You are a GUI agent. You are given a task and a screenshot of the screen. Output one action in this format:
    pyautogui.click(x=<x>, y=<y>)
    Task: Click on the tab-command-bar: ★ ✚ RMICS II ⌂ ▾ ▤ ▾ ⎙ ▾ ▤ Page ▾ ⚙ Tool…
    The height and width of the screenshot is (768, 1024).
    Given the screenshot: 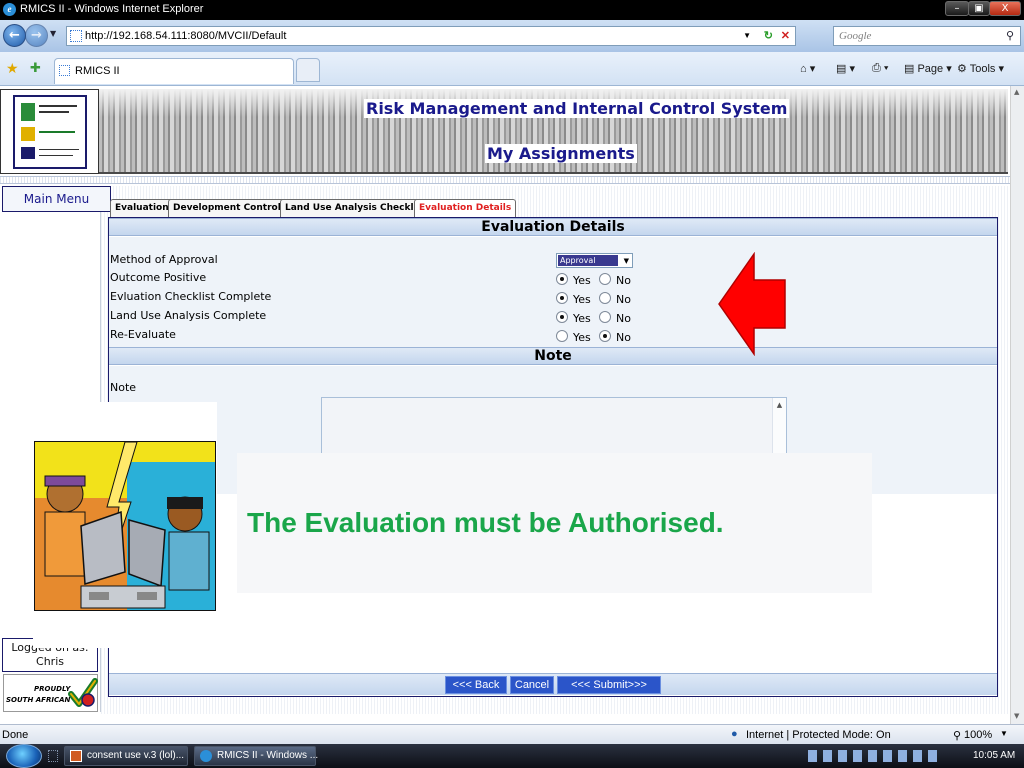 What is the action you would take?
    pyautogui.click(x=512, y=69)
    